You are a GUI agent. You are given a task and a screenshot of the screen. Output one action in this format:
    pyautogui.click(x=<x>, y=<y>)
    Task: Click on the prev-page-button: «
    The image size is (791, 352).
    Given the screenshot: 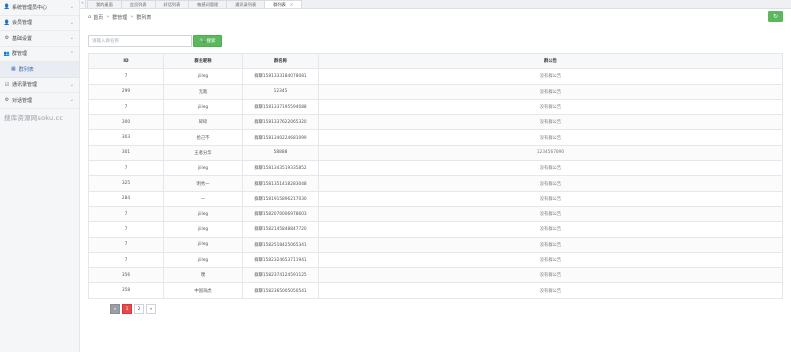 What is the action you would take?
    pyautogui.click(x=115, y=309)
    